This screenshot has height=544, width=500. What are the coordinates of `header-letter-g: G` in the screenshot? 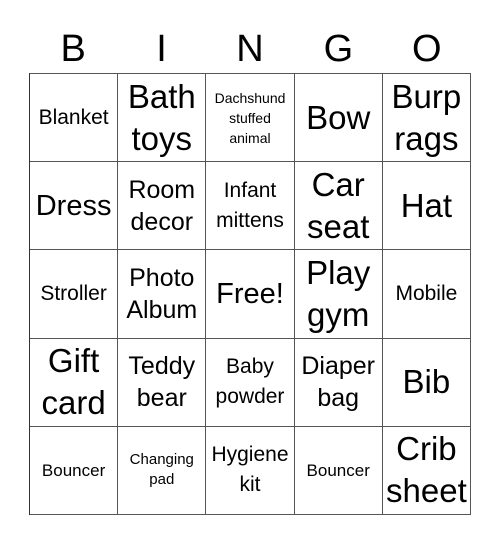 It's located at (338, 49).